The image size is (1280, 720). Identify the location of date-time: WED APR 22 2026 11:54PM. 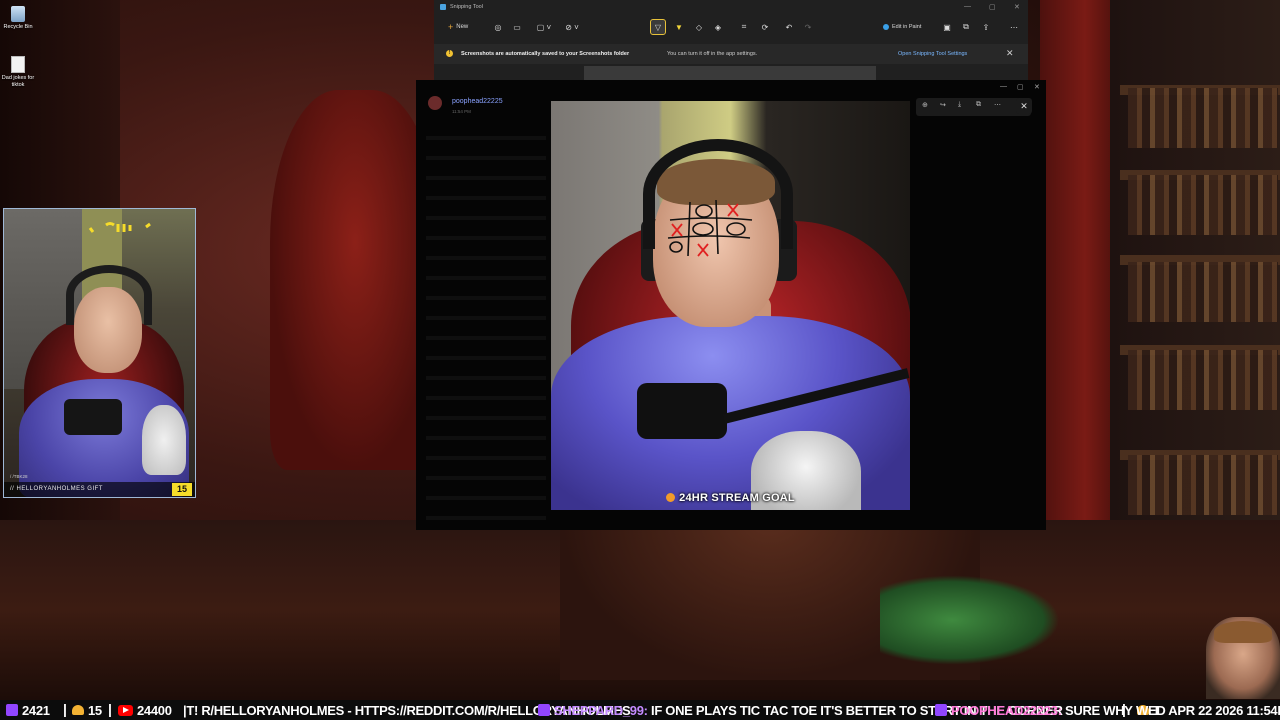
(1208, 710).